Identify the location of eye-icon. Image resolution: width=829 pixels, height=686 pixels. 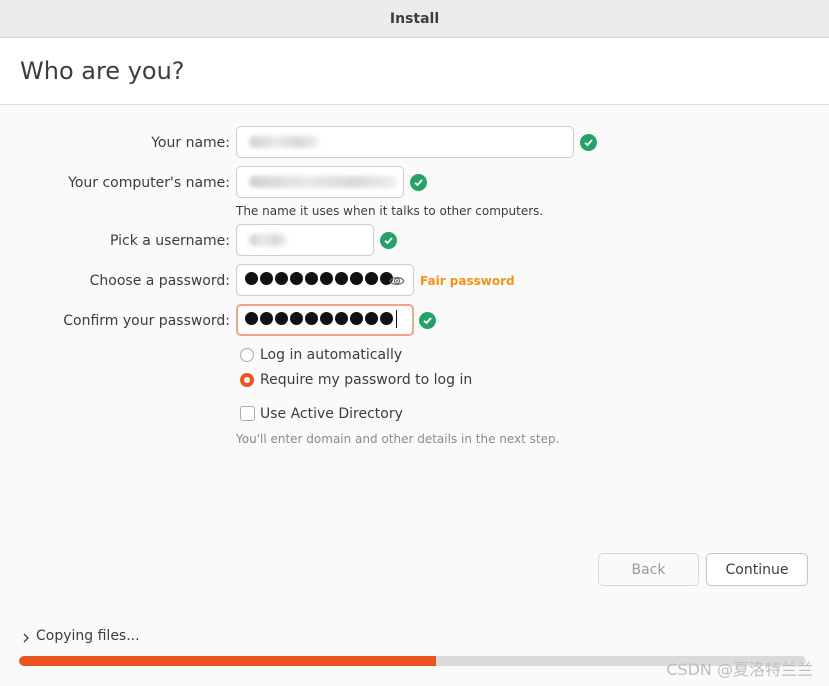
(397, 281).